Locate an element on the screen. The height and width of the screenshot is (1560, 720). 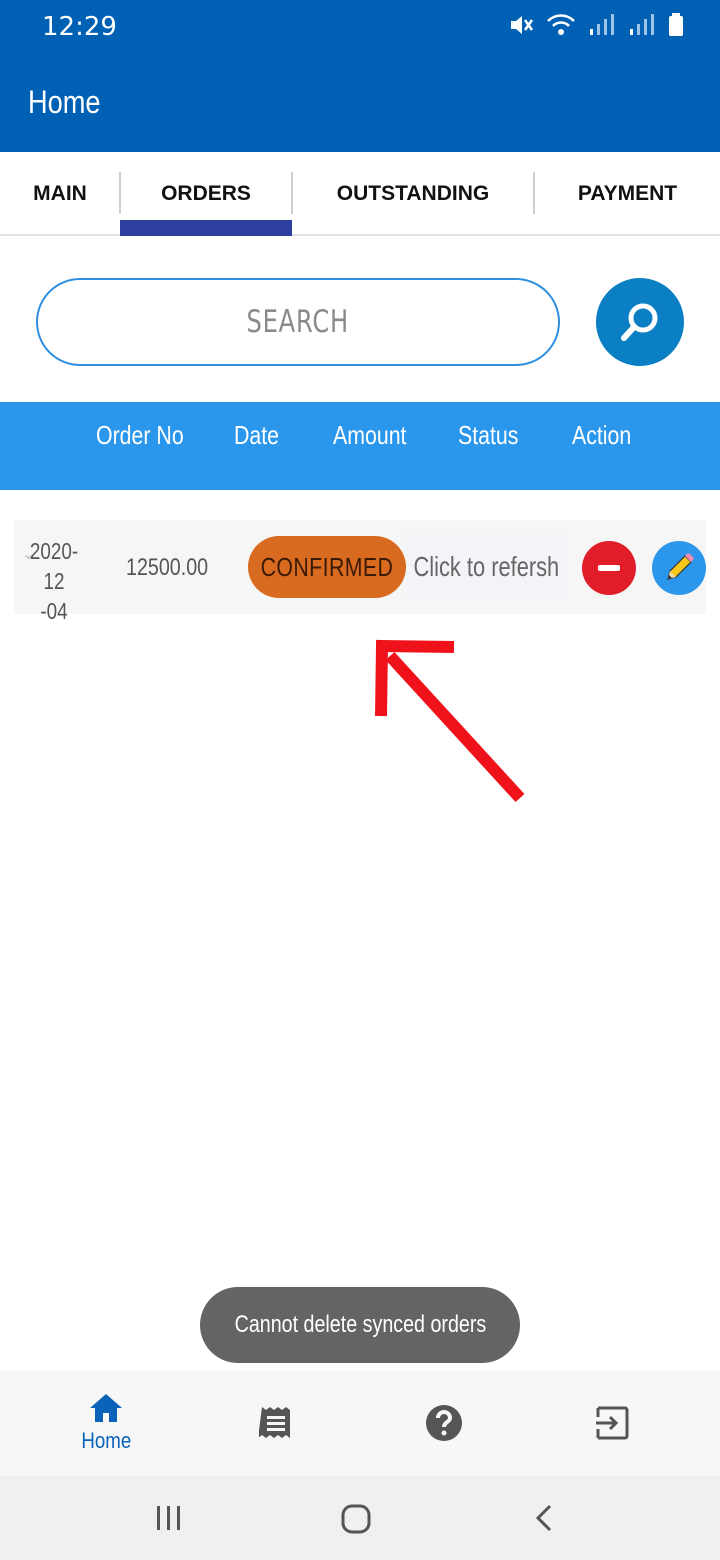
pencil-icon is located at coordinates (680, 566).